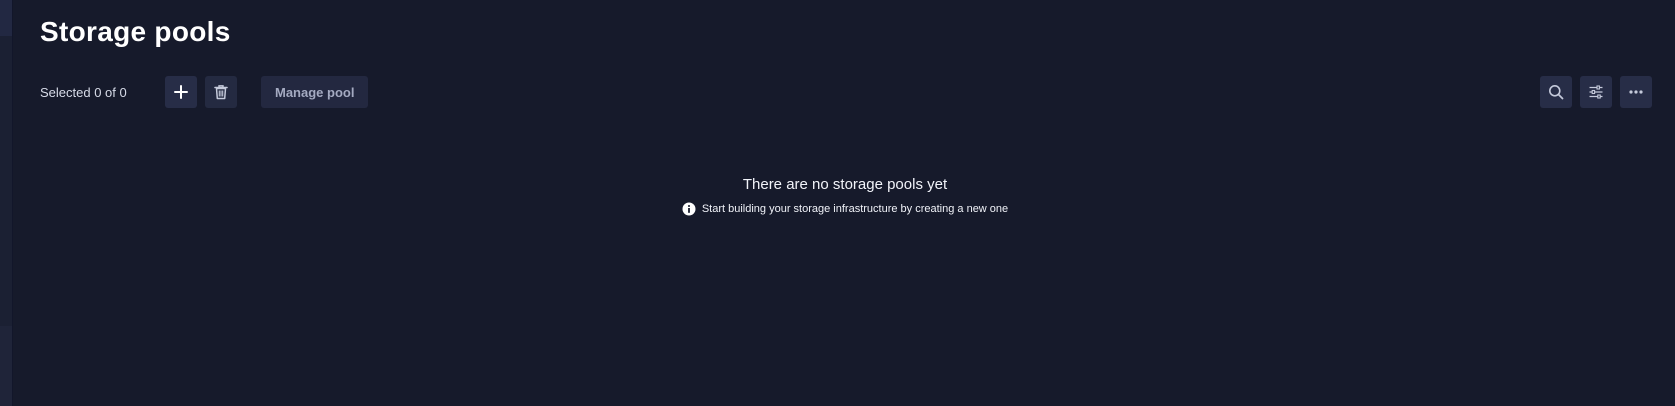 The image size is (1675, 406). What do you see at coordinates (6, 18) in the screenshot?
I see `sidebar-edge-top` at bounding box center [6, 18].